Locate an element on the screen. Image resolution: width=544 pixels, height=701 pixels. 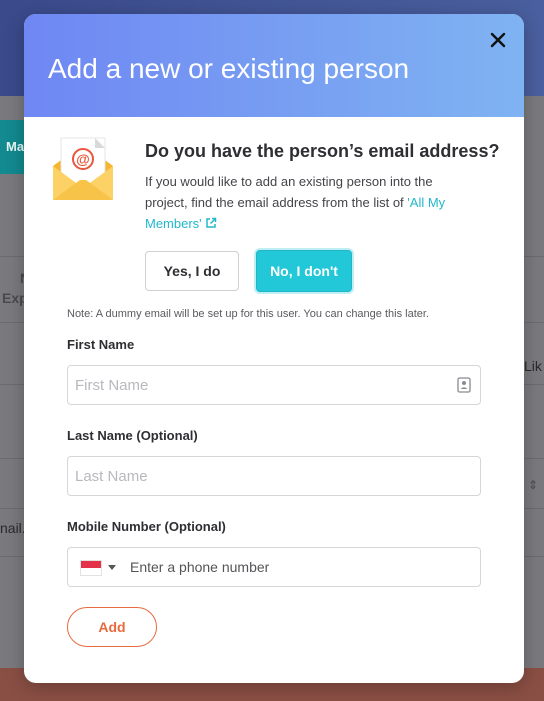
modal-header: Add a new or existing person is located at coordinates (274, 65).